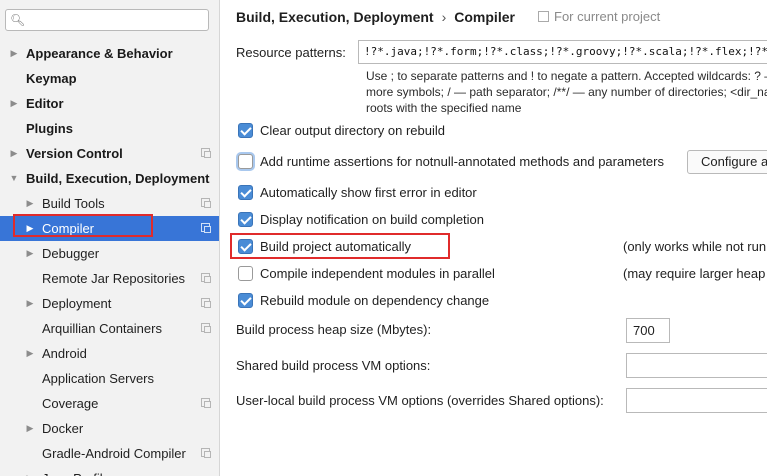 This screenshot has width=767, height=476. Describe the element at coordinates (78, 471) in the screenshot. I see `sidebar-item-label: Java Profiler` at that location.